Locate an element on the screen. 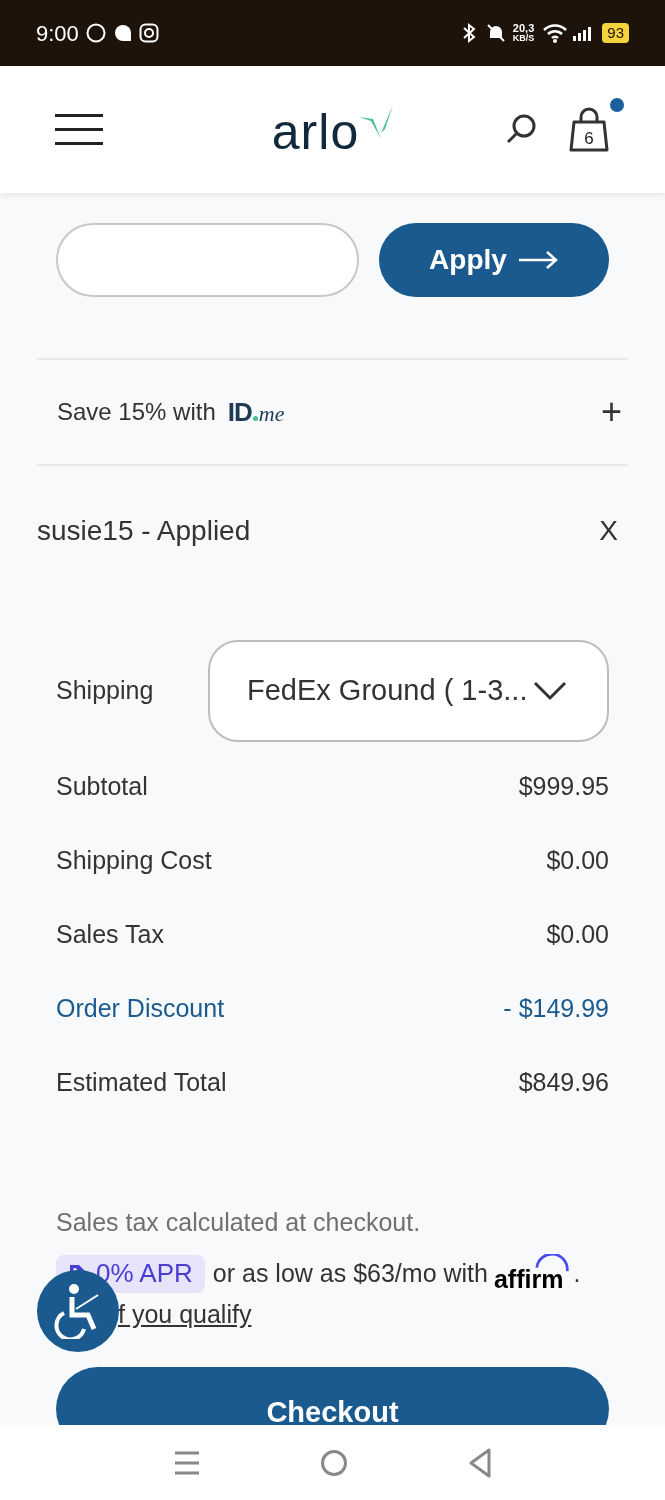  network-speed-unit: KB/S is located at coordinates (523, 38).